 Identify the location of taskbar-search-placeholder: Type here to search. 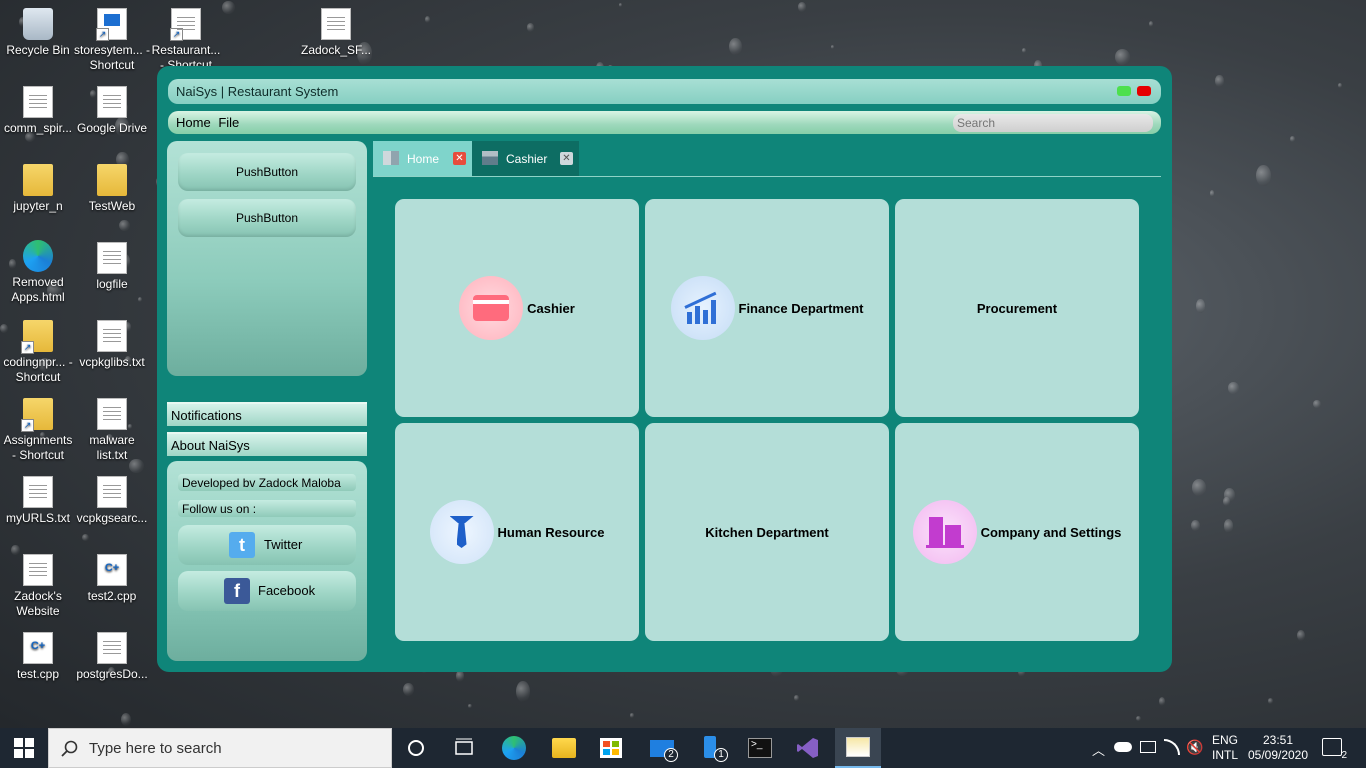
(155, 748).